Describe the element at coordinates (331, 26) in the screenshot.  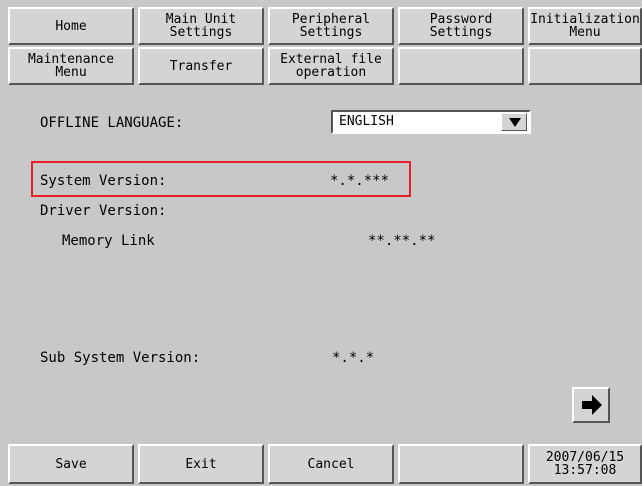
I see `tab-peripheral-settings: Peripheral Settings` at that location.